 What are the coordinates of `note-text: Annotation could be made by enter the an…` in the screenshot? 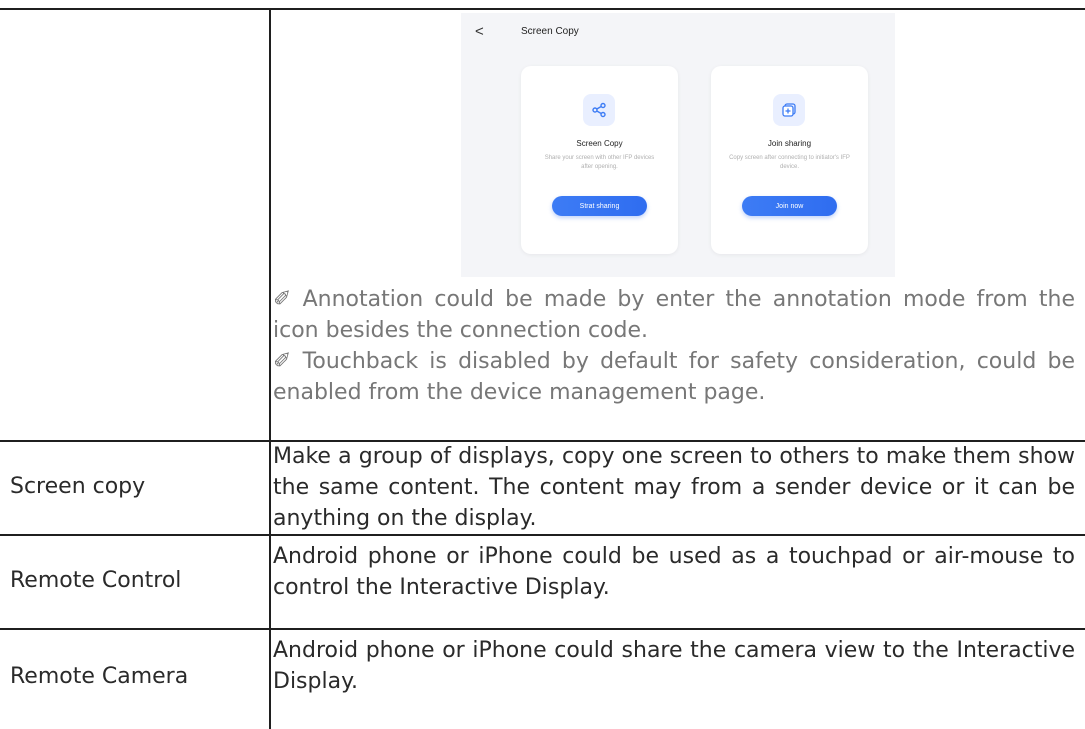 It's located at (674, 315).